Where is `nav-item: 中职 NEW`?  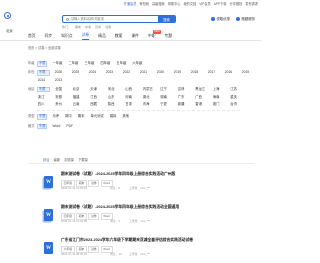 nav-item: 中职 NEW is located at coordinates (154, 35).